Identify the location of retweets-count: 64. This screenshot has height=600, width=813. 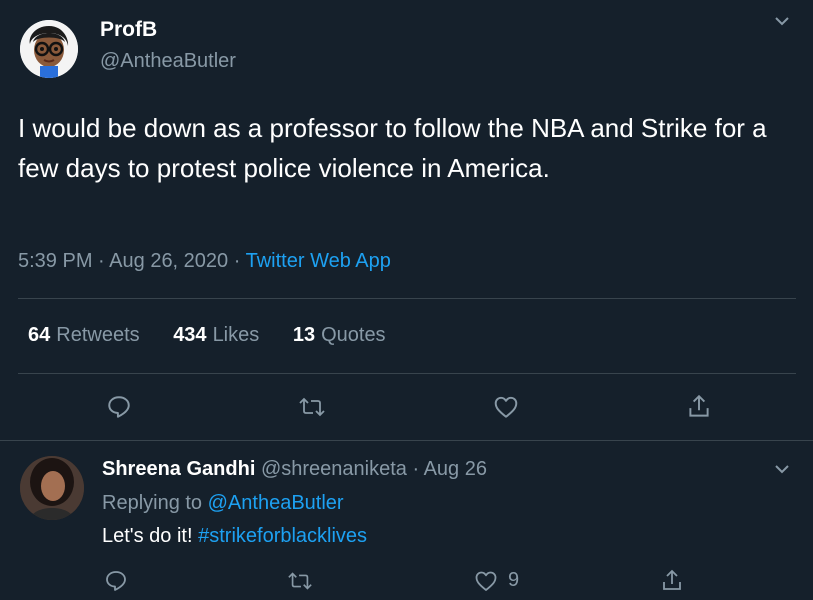
(39, 335).